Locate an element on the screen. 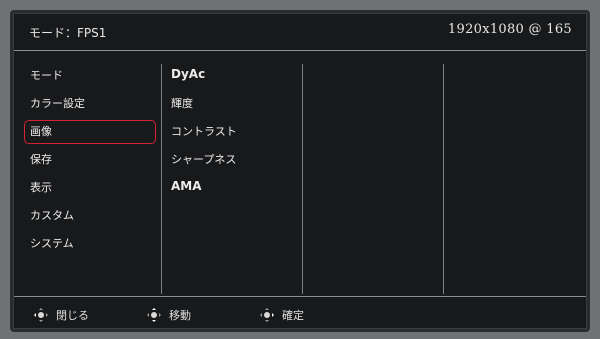 This screenshot has height=339, width=600. menu-item-mode: モード is located at coordinates (90, 76).